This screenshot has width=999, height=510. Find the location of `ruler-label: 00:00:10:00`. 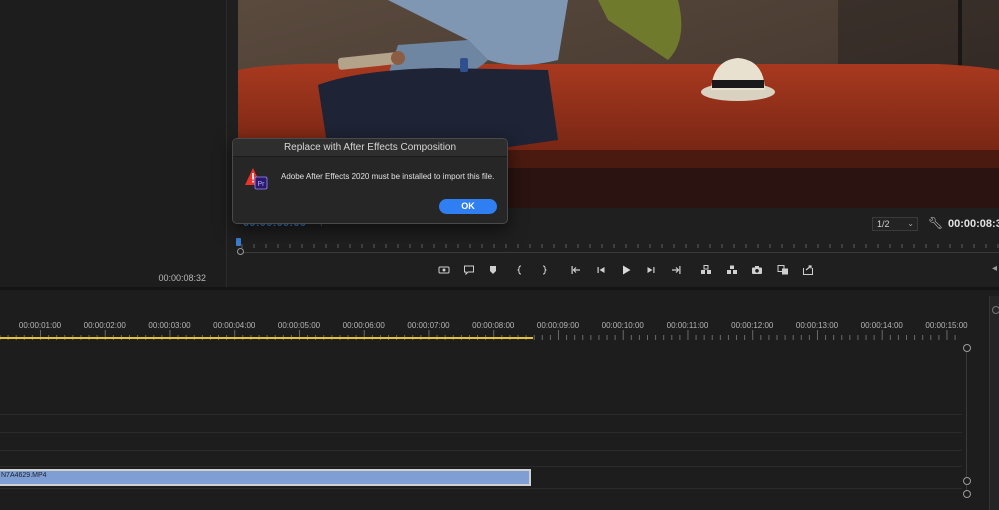

ruler-label: 00:00:10:00 is located at coordinates (622, 325).